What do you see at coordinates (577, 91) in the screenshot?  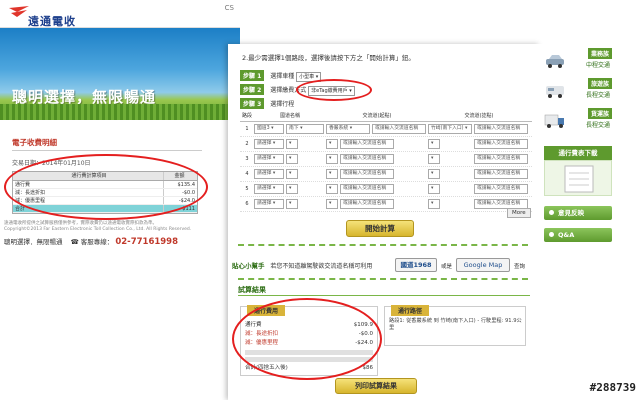 I see `sidebar-card-travel: 旅遊族 長程交通` at bounding box center [577, 91].